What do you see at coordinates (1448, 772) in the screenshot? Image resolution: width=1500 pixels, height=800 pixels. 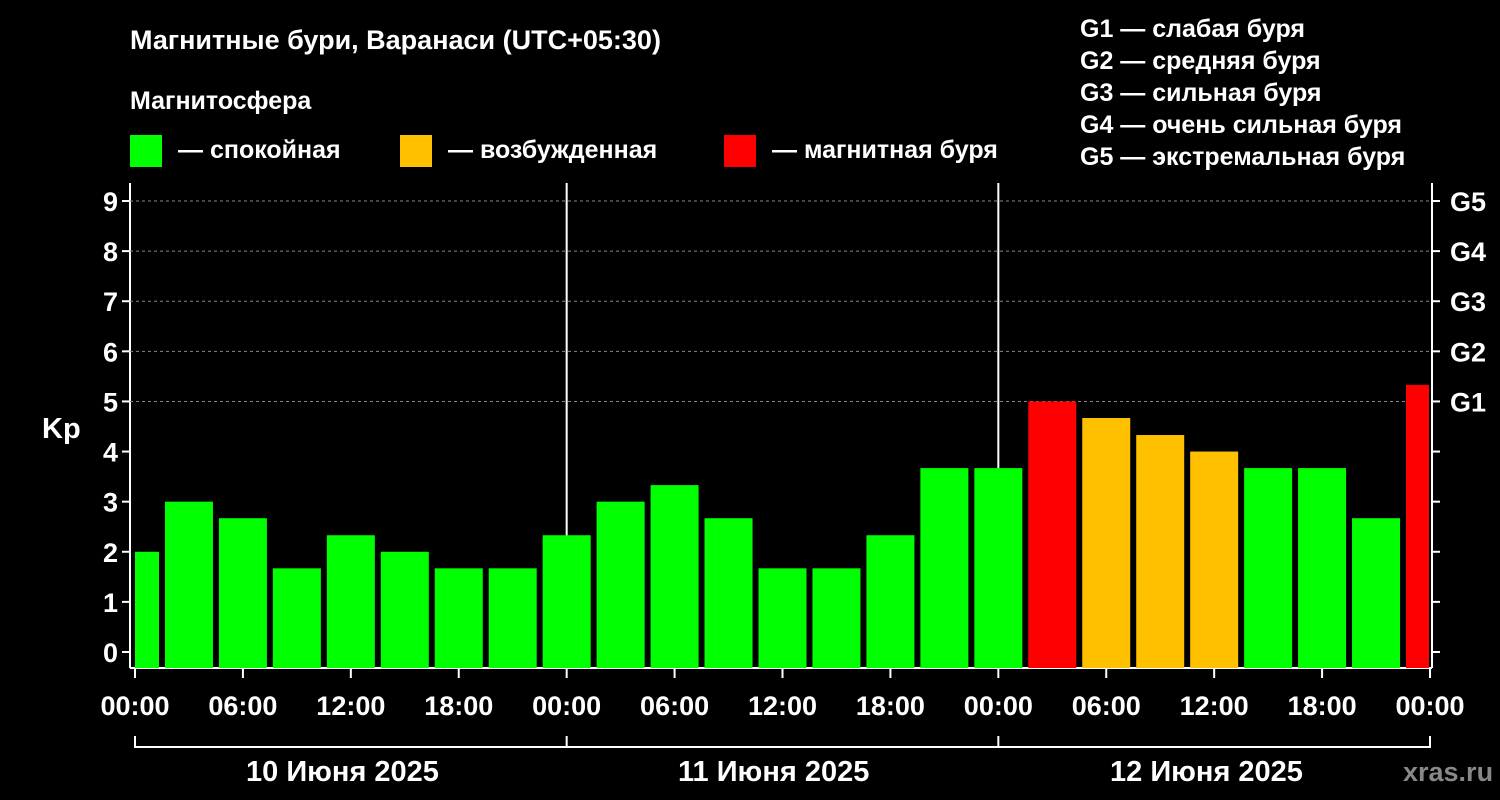 I see `watermark: xras.ru` at bounding box center [1448, 772].